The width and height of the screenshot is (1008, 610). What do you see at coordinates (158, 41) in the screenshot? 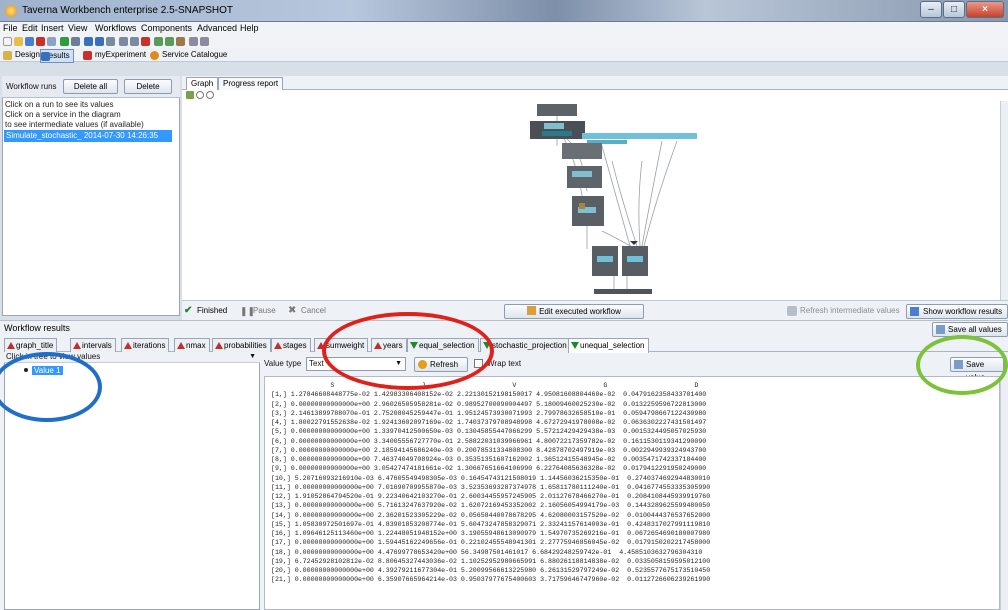
I see `add-service-icon` at bounding box center [158, 41].